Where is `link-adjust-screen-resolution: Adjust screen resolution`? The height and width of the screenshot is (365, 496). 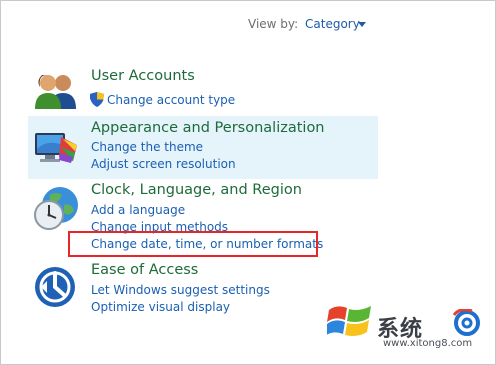 link-adjust-screen-resolution: Adjust screen resolution is located at coordinates (163, 164).